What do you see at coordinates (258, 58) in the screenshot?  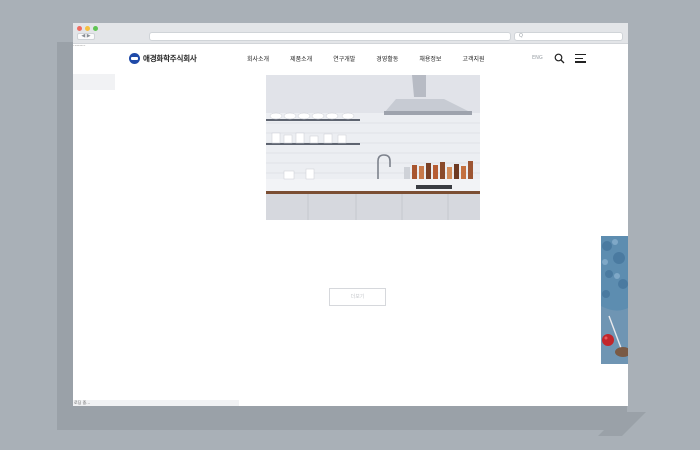 I see `nav-item-company: 회사소개` at bounding box center [258, 58].